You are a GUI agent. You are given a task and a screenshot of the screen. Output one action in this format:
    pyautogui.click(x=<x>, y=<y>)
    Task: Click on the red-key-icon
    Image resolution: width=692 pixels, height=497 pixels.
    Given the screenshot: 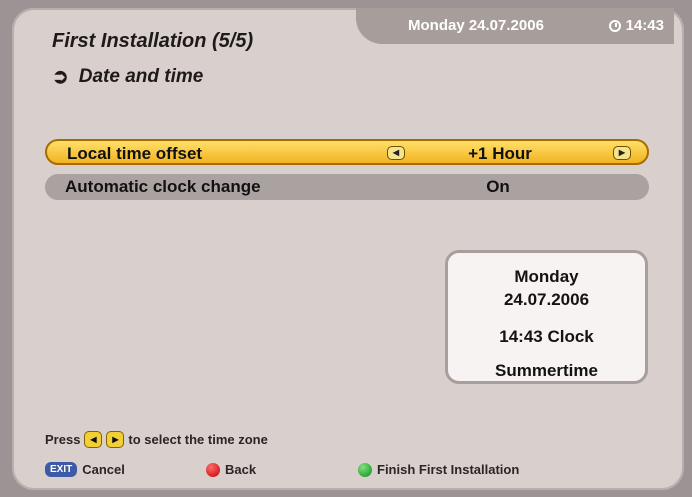 What is the action you would take?
    pyautogui.click(x=213, y=469)
    